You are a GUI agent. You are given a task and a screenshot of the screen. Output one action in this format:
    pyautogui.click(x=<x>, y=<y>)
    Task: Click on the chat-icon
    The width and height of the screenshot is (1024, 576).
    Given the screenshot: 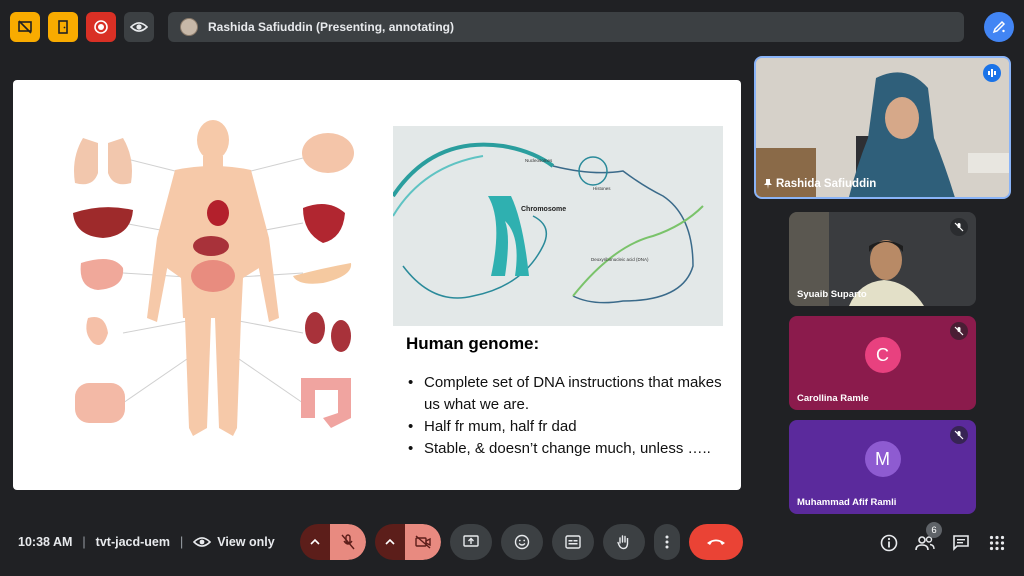 What is the action you would take?
    pyautogui.click(x=961, y=543)
    